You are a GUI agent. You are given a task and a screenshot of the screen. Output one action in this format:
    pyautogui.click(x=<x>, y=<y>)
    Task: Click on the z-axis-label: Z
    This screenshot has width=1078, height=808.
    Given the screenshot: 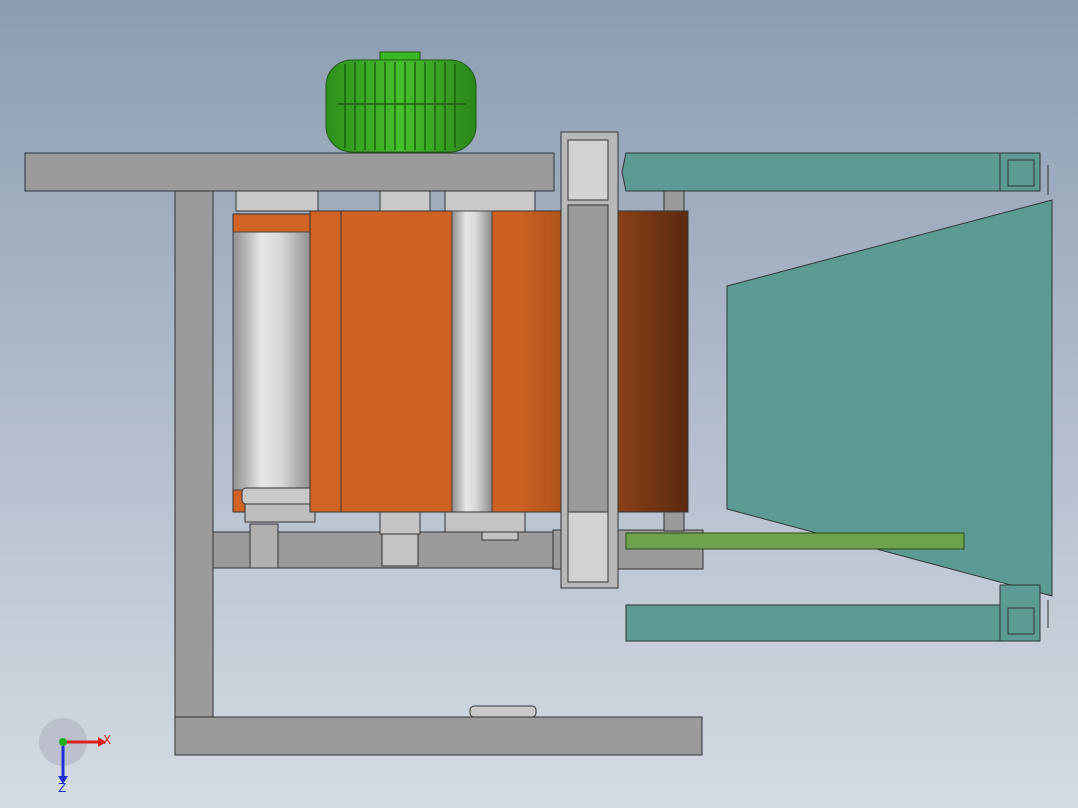 What is the action you would take?
    pyautogui.click(x=62, y=788)
    